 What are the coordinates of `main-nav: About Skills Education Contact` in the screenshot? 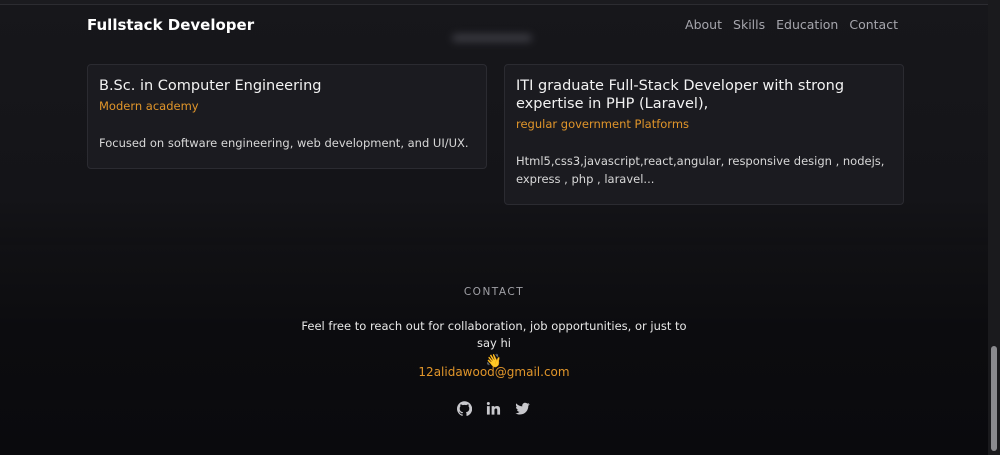 It's located at (791, 24).